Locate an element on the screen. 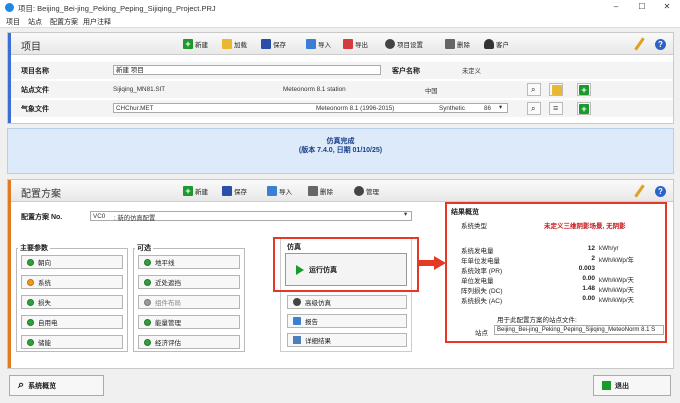 The height and width of the screenshot is (403, 680). economic-evaluation-button: 经济评估 is located at coordinates (189, 342).